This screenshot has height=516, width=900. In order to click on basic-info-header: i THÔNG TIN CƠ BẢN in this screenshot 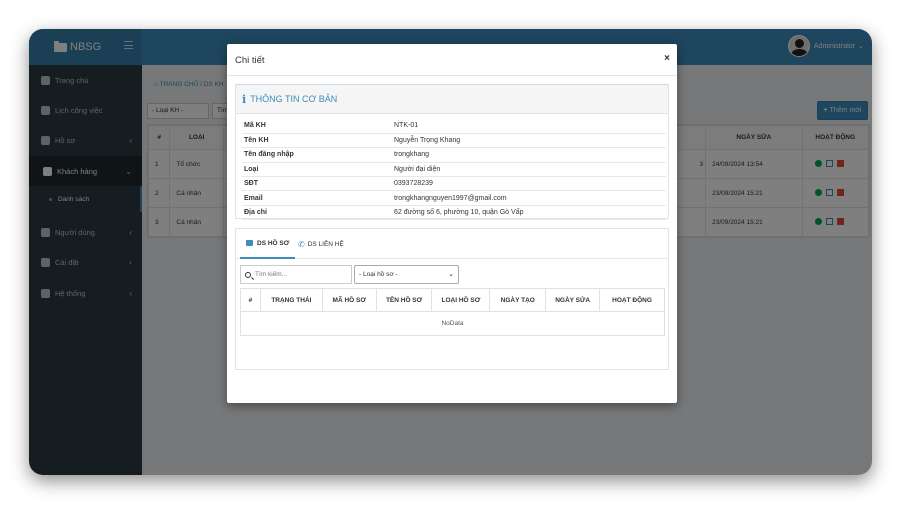, I will do `click(452, 99)`.